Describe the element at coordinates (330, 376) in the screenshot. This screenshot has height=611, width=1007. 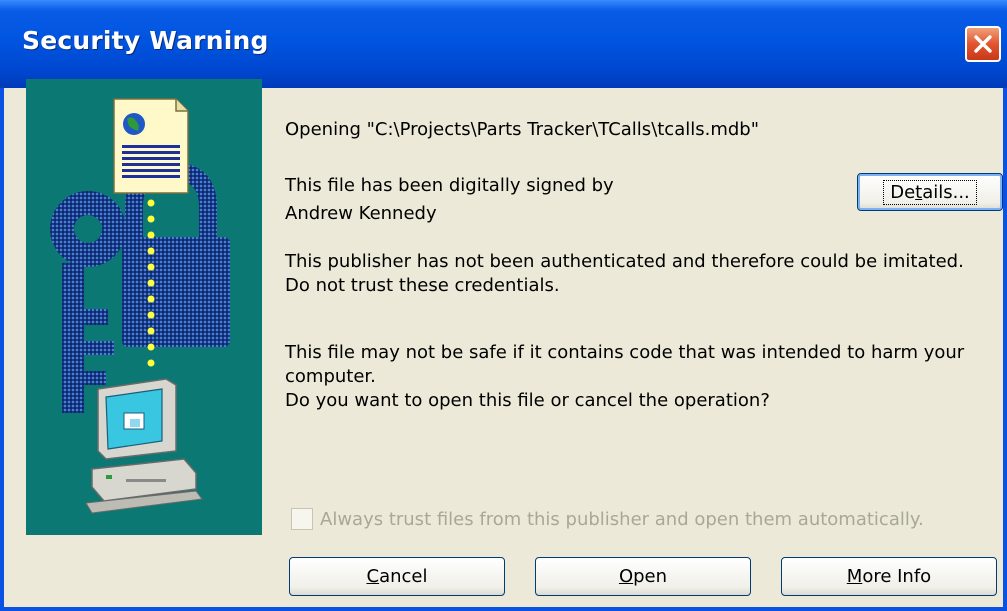
I see `warning-text-line2: computer.` at that location.